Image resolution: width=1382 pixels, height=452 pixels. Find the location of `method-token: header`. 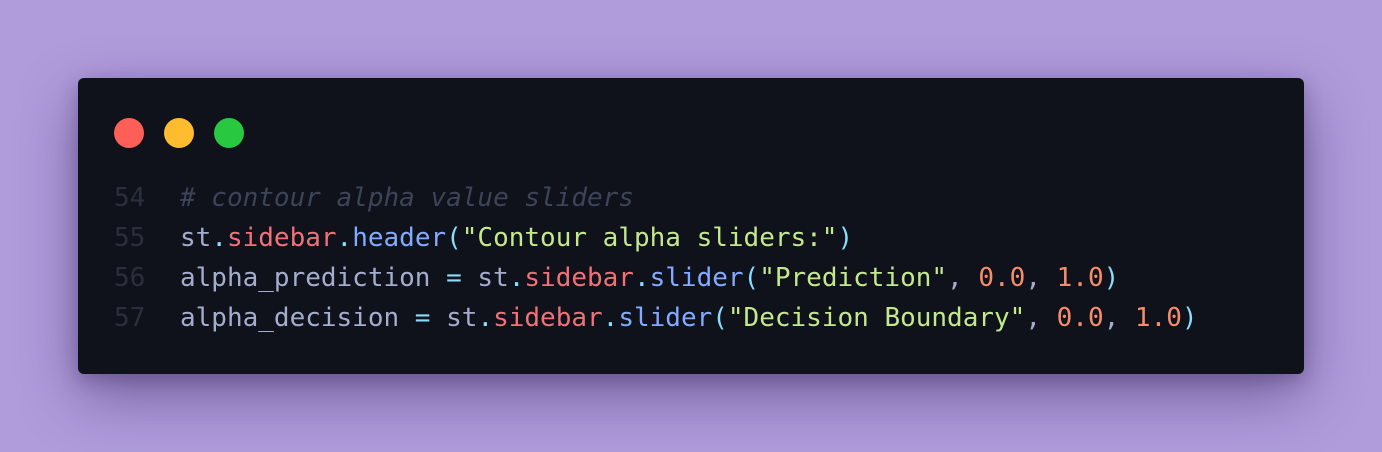

method-token: header is located at coordinates (399, 238).